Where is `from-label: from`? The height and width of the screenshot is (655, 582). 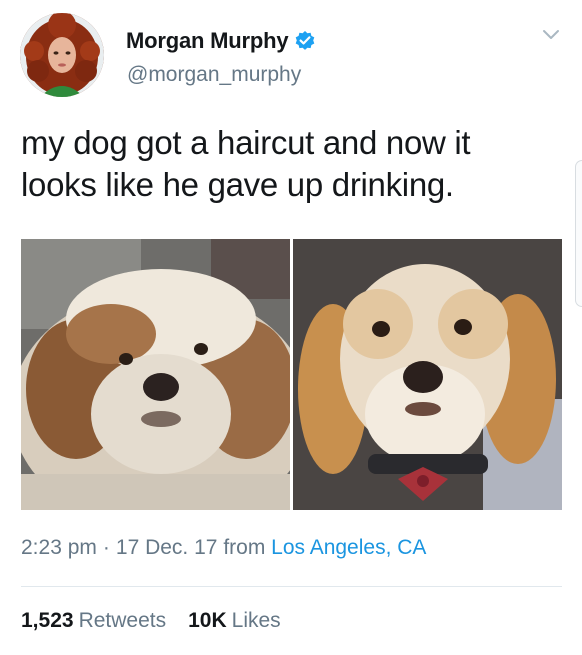
from-label: from is located at coordinates (244, 547).